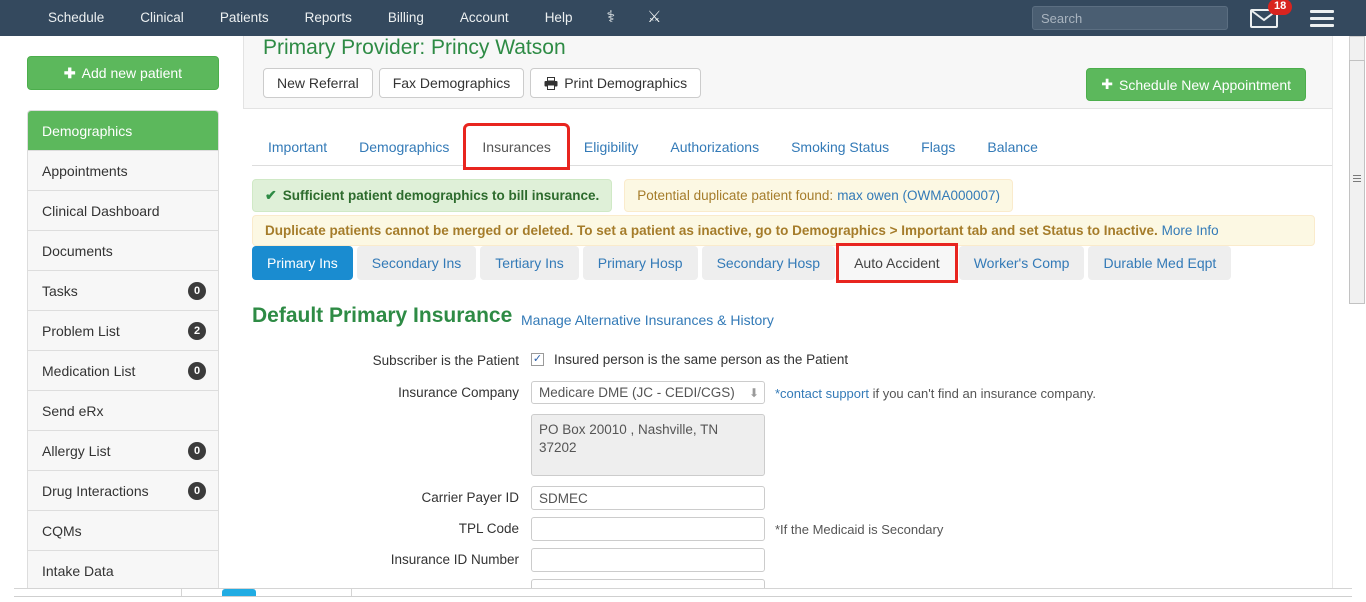  Describe the element at coordinates (1205, 84) in the screenshot. I see `schedule-new-appointment-label: Schedule New Appointment` at that location.